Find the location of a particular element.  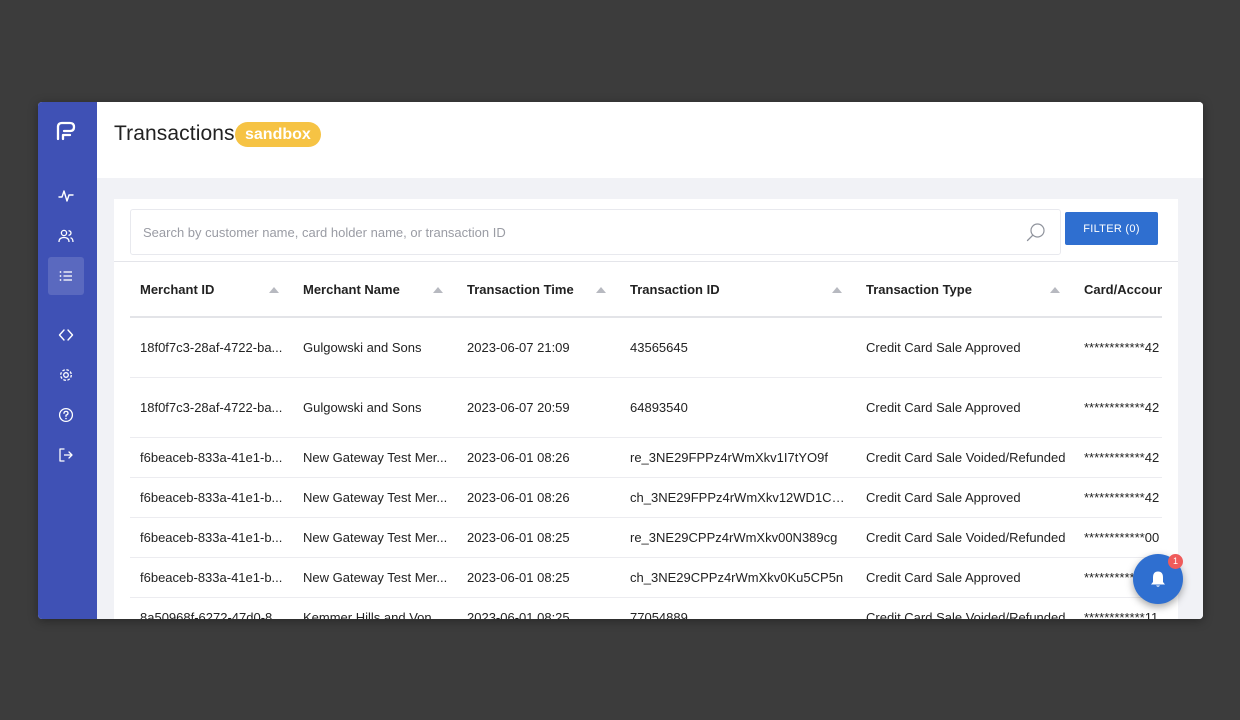

sidebar-item-developer is located at coordinates (66, 335).